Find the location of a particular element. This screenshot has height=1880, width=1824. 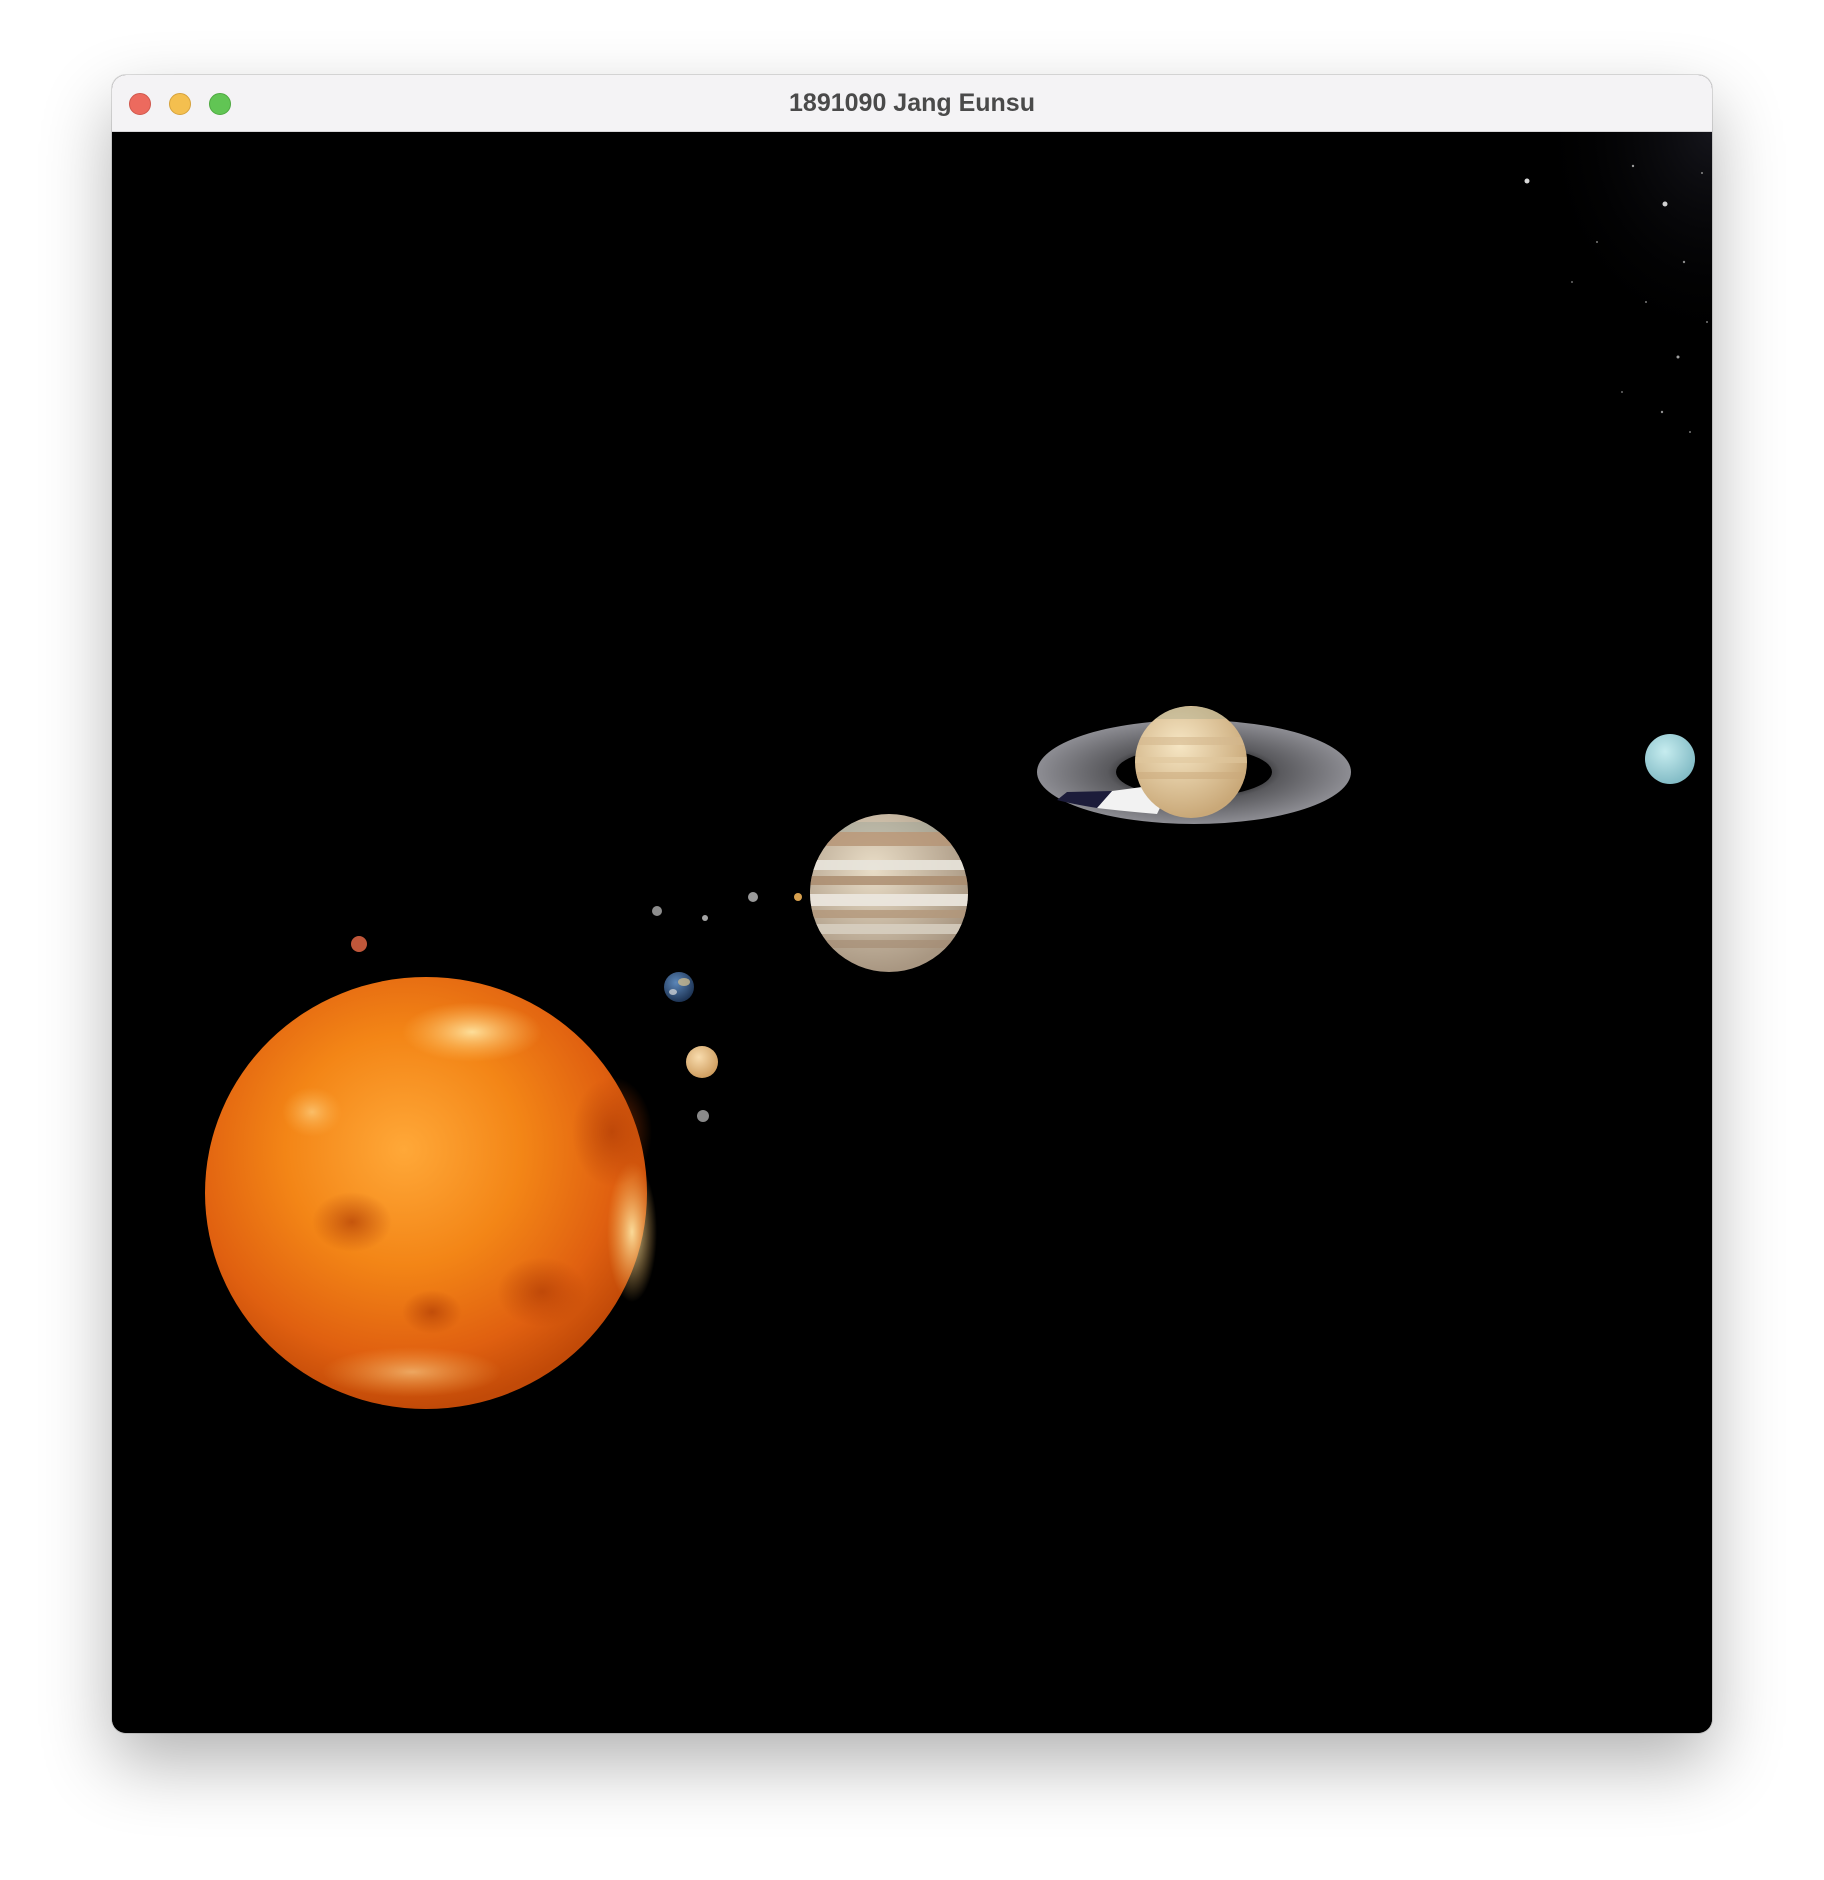

jupiter-body is located at coordinates (892, 893).